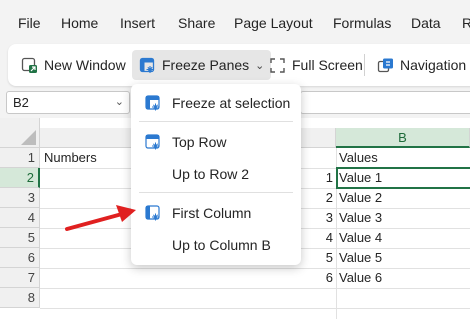 This screenshot has width=470, height=319. I want to click on menu-formulas: Formulas, so click(362, 23).